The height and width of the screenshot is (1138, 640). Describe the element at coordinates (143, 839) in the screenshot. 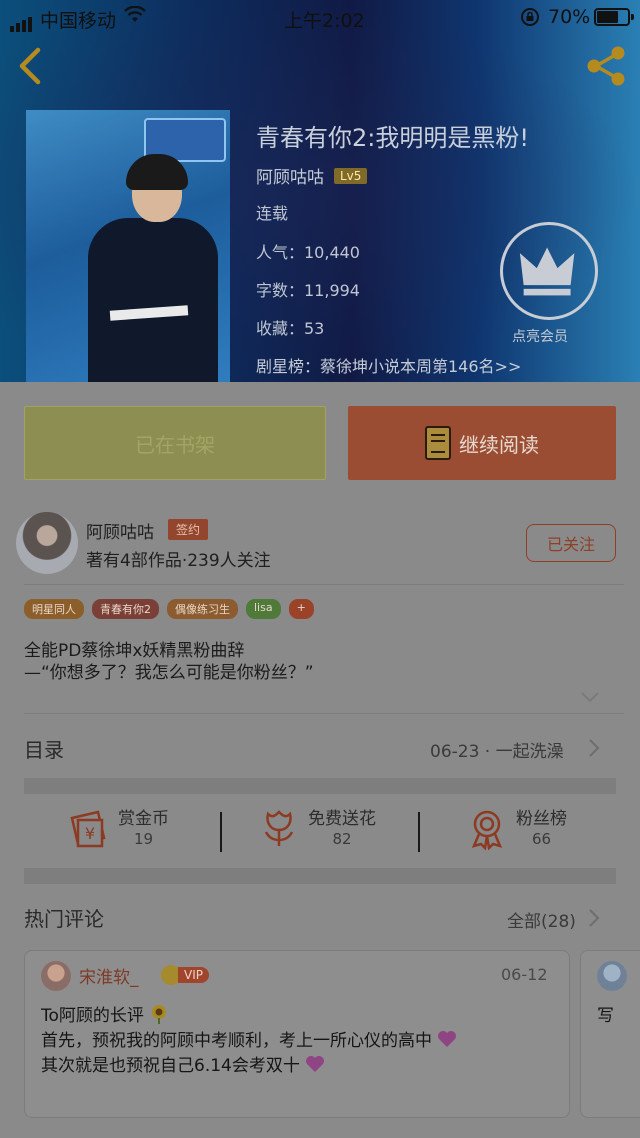

I see `stat-value: 19` at that location.